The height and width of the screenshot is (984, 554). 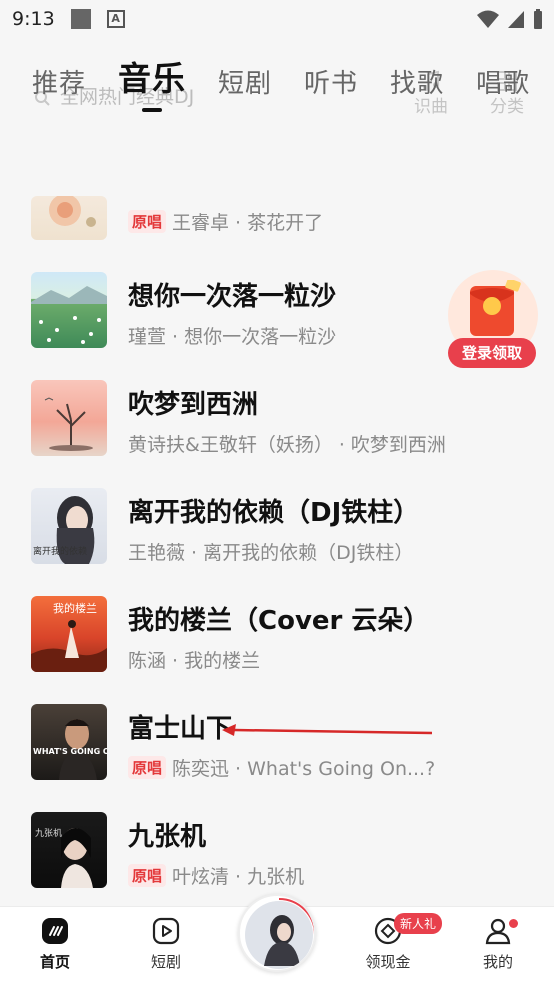 I want to click on tab-active-indicator, so click(x=152, y=110).